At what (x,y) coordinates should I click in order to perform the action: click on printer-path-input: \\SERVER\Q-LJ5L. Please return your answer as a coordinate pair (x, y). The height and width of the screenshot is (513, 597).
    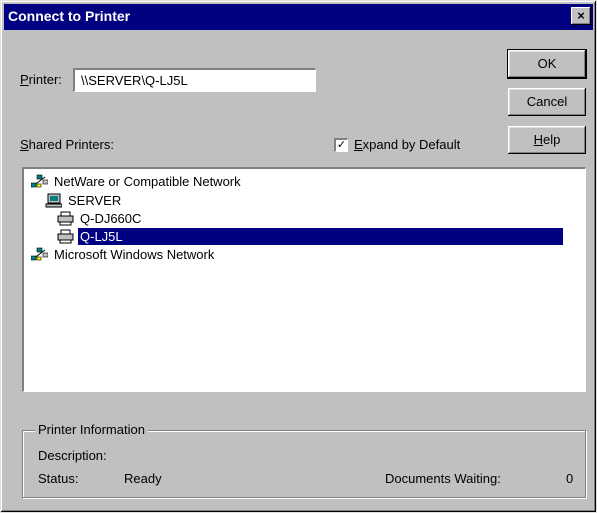
    Looking at the image, I should click on (194, 80).